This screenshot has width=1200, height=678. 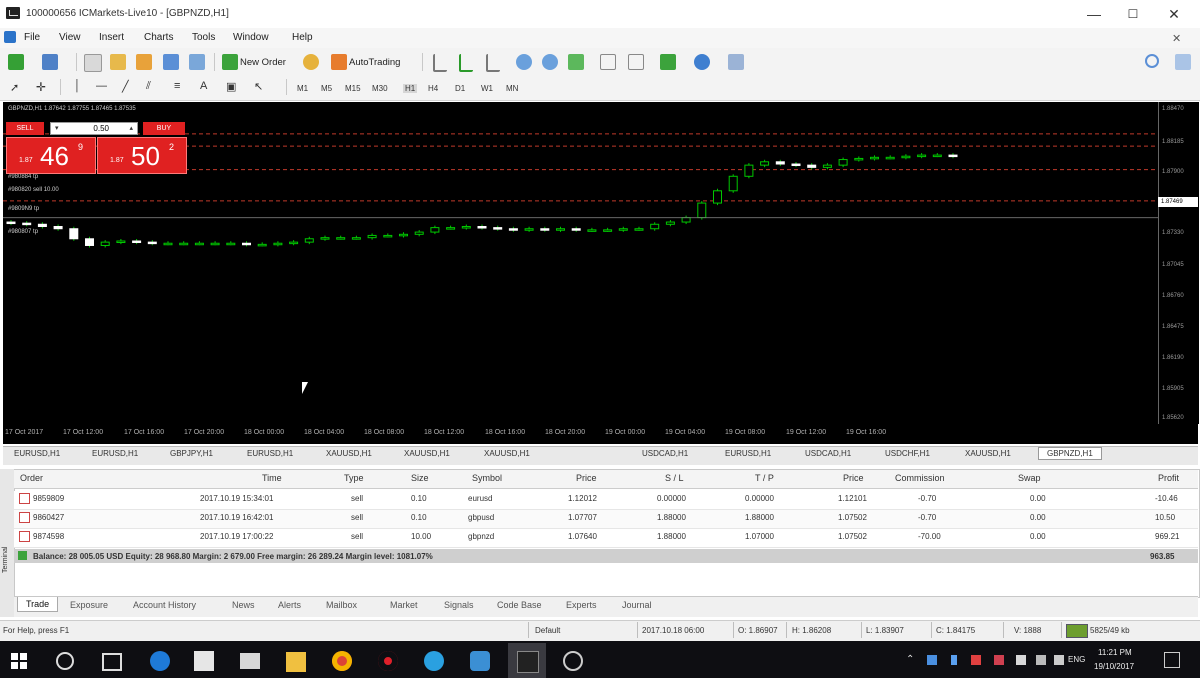 What do you see at coordinates (204, 661) in the screenshot?
I see `store-icon` at bounding box center [204, 661].